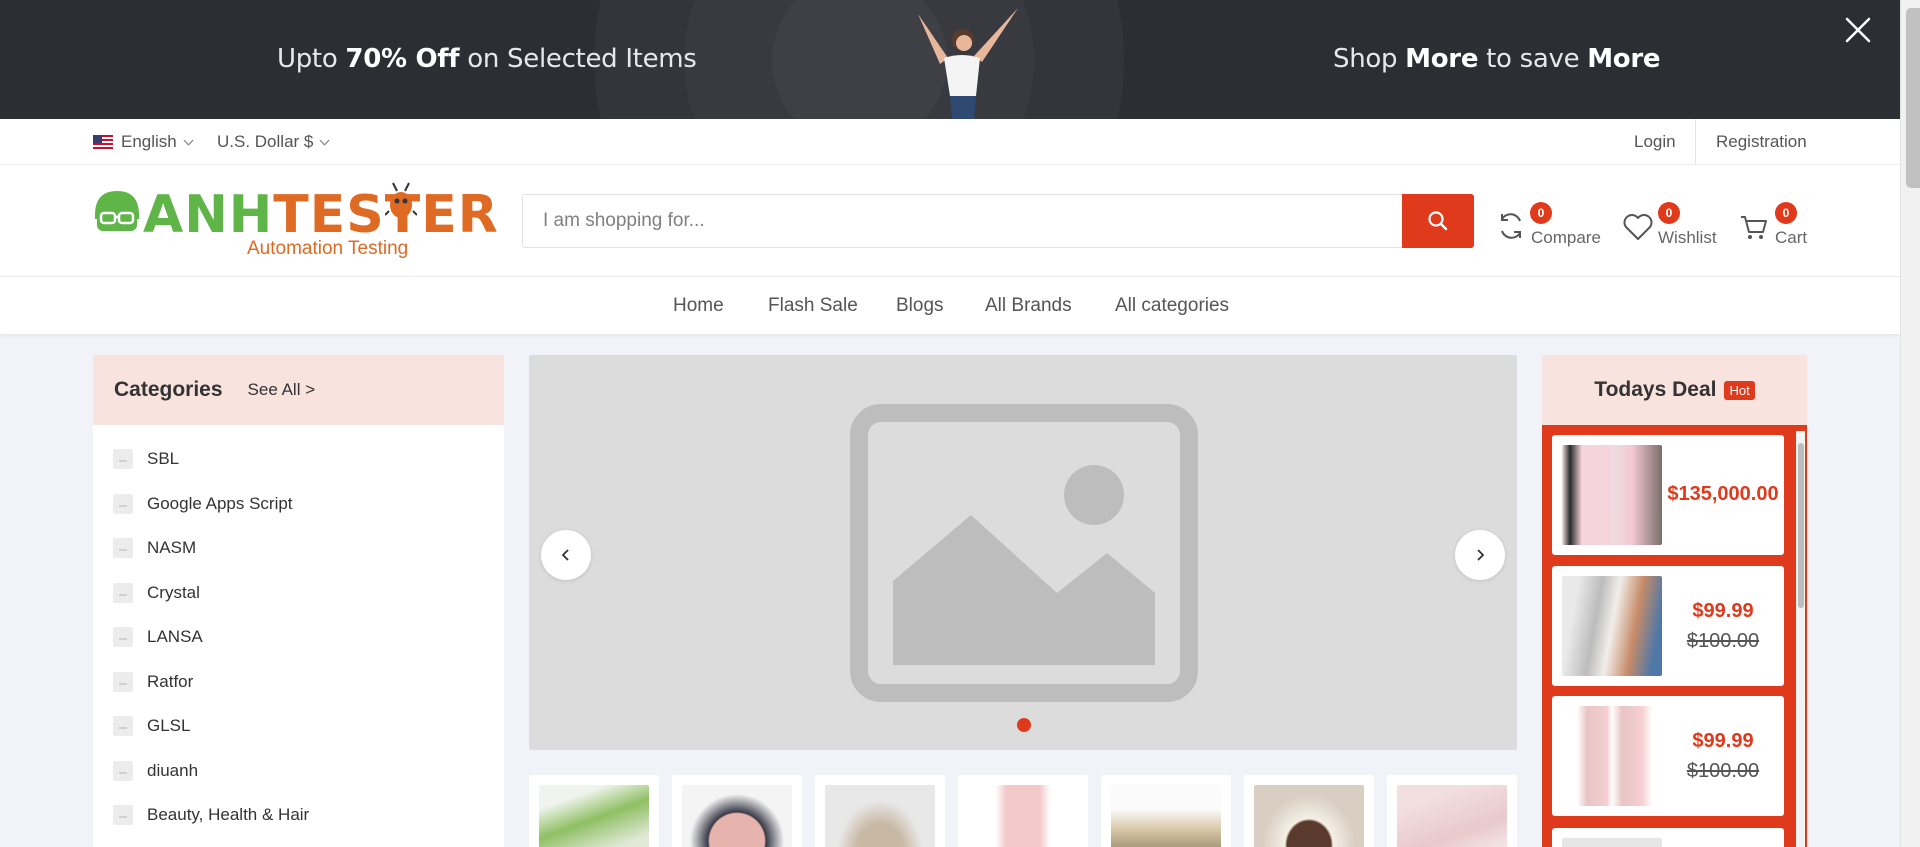  I want to click on category-item: Ratfor, so click(298, 682).